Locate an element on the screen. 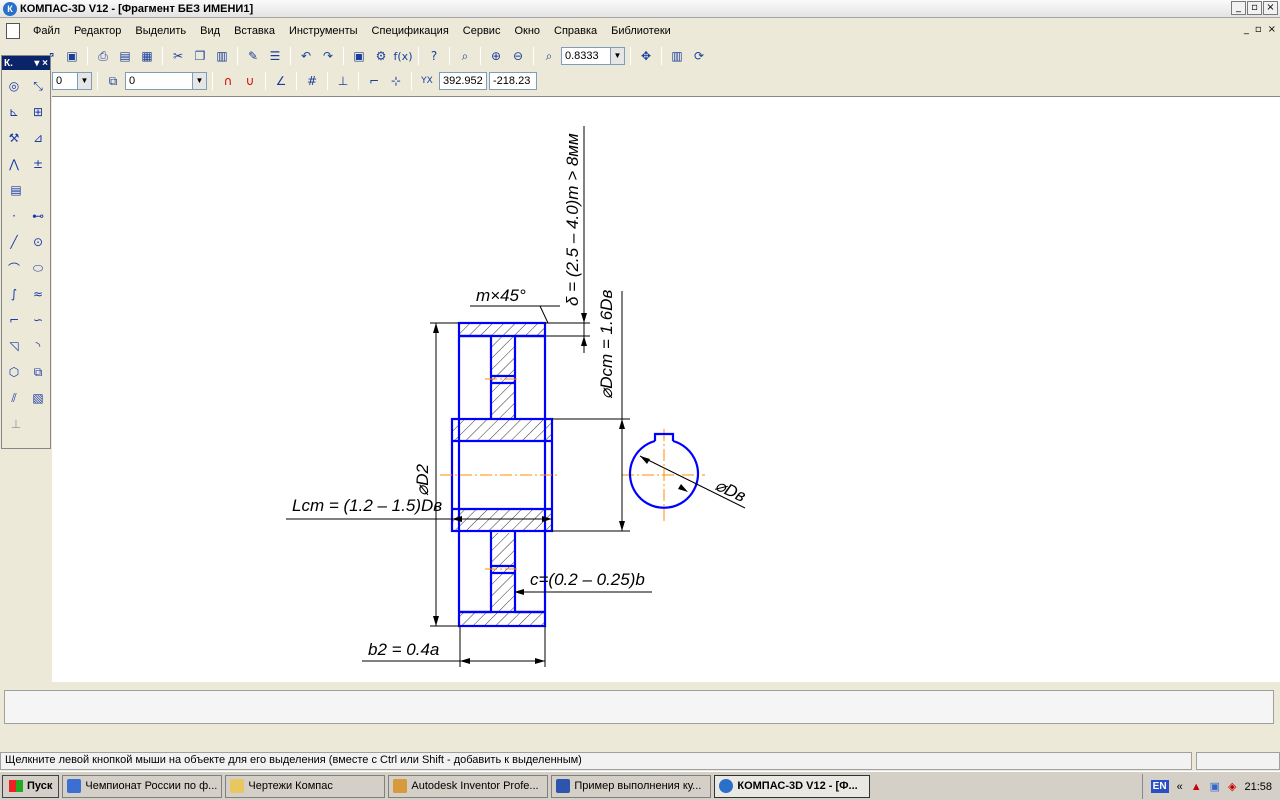  measure-icon: ⊿ is located at coordinates (38, 138).